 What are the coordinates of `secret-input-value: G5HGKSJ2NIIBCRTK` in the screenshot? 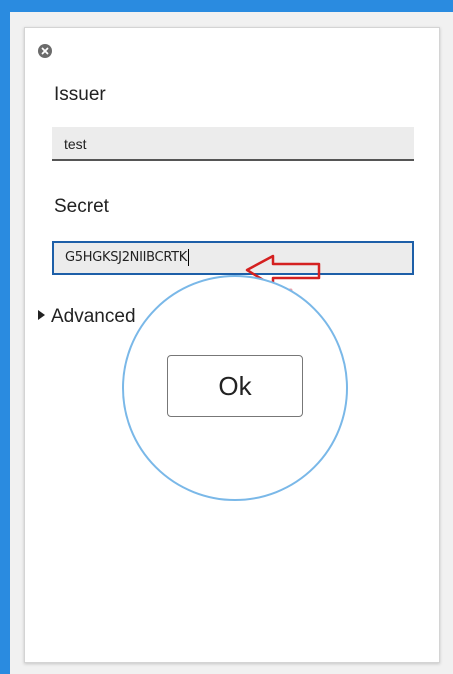 It's located at (126, 257).